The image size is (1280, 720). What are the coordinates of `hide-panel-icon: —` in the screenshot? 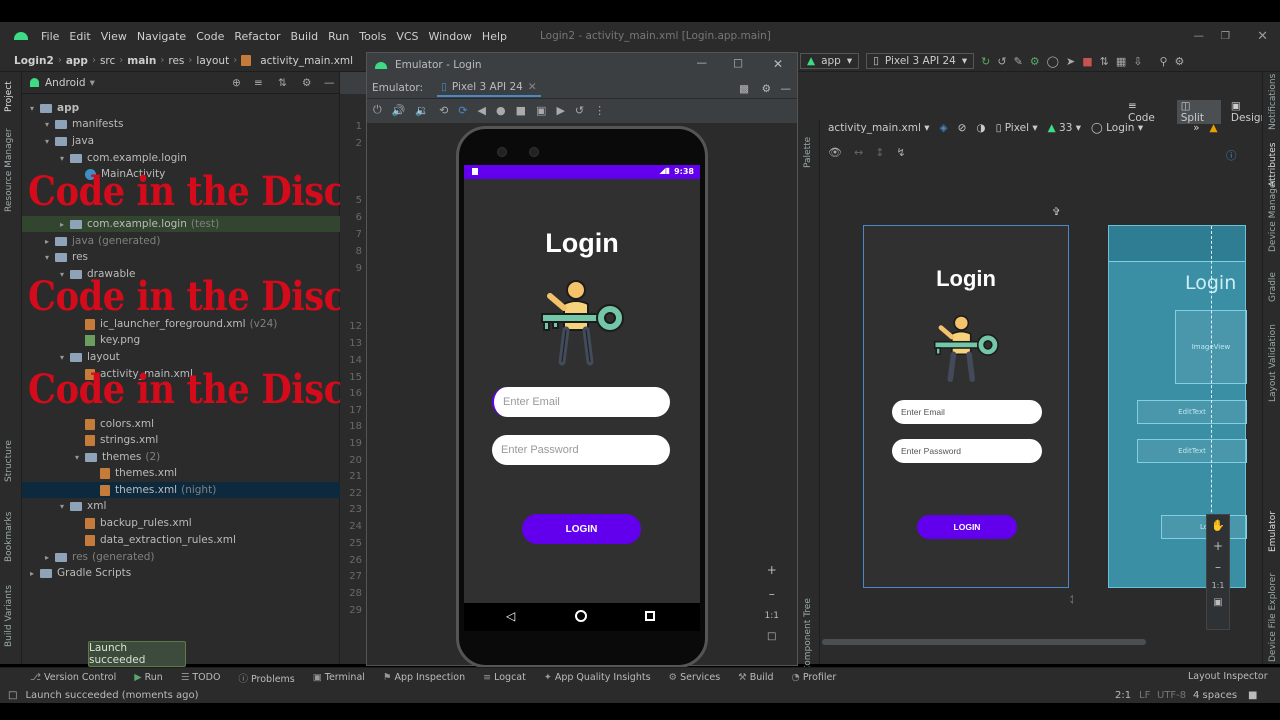 It's located at (329, 83).